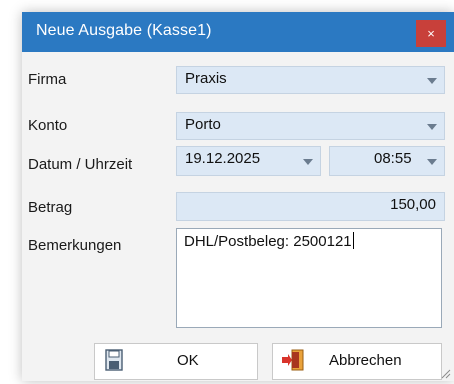  I want to click on konto-value: Porto, so click(203, 124).